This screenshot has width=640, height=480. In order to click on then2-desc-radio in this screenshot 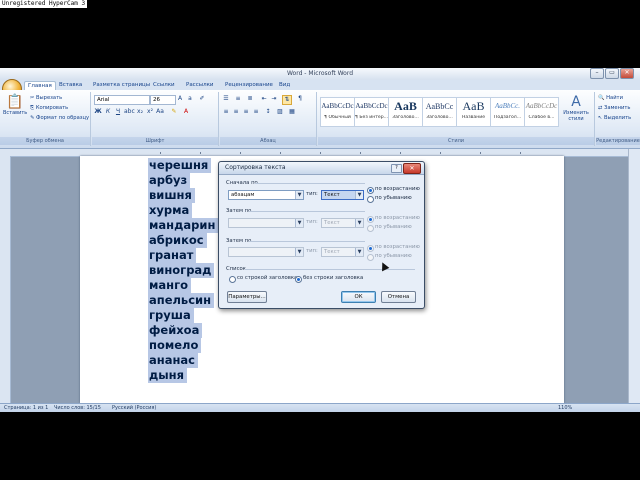, I will do `click(370, 257)`.